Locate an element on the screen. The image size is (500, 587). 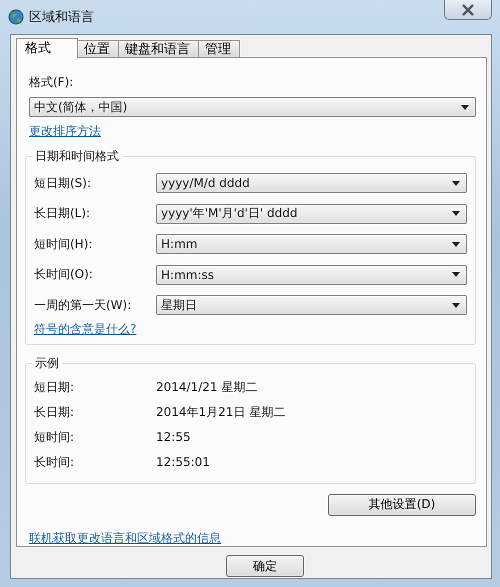
format-dropdown: yyyy'年'M'月'd'日' dddd is located at coordinates (311, 214).